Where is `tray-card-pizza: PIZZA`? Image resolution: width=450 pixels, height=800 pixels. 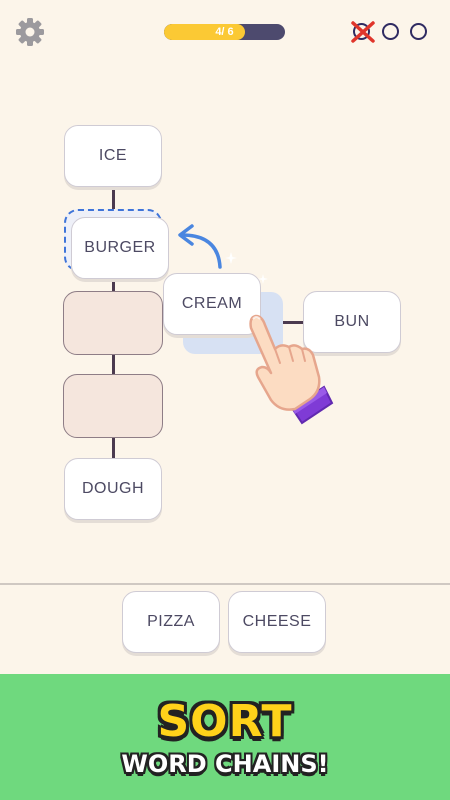 tray-card-pizza: PIZZA is located at coordinates (171, 622).